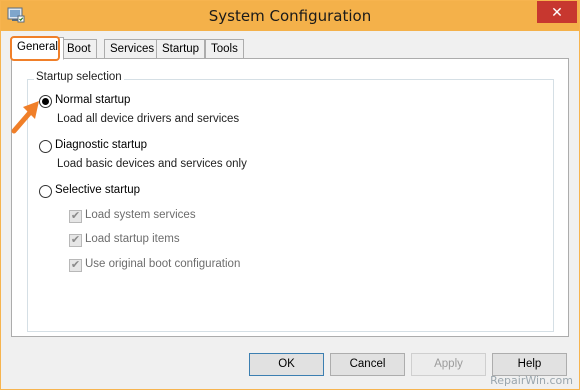 This screenshot has height=390, width=580. I want to click on load-system-services-checkbox: ✔, so click(75, 216).